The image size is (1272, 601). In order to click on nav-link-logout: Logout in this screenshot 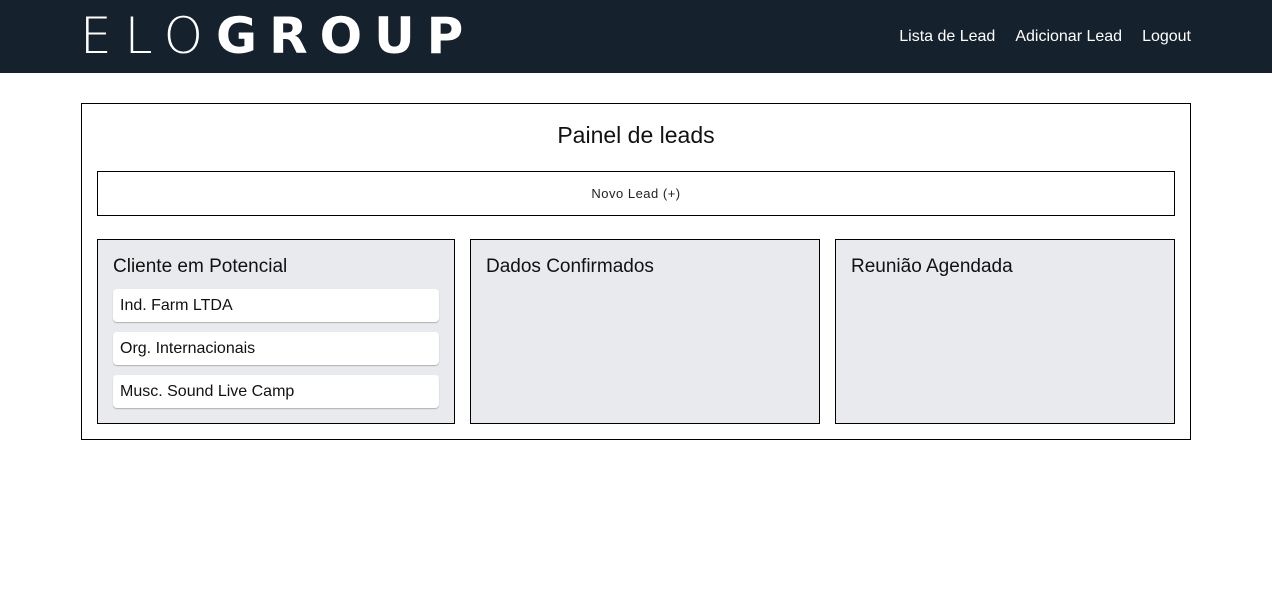, I will do `click(1166, 37)`.